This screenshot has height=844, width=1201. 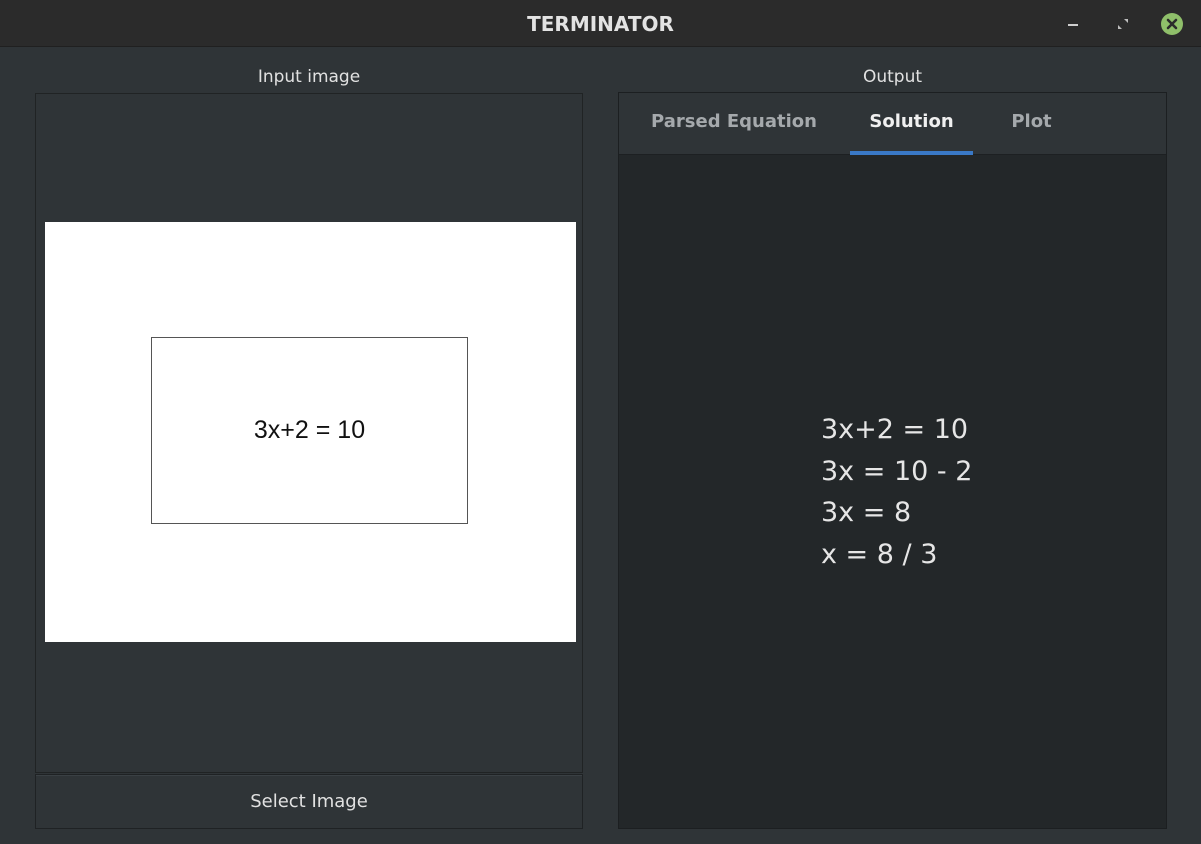 I want to click on image-equation-text: 3x+2 = 10, so click(x=309, y=430).